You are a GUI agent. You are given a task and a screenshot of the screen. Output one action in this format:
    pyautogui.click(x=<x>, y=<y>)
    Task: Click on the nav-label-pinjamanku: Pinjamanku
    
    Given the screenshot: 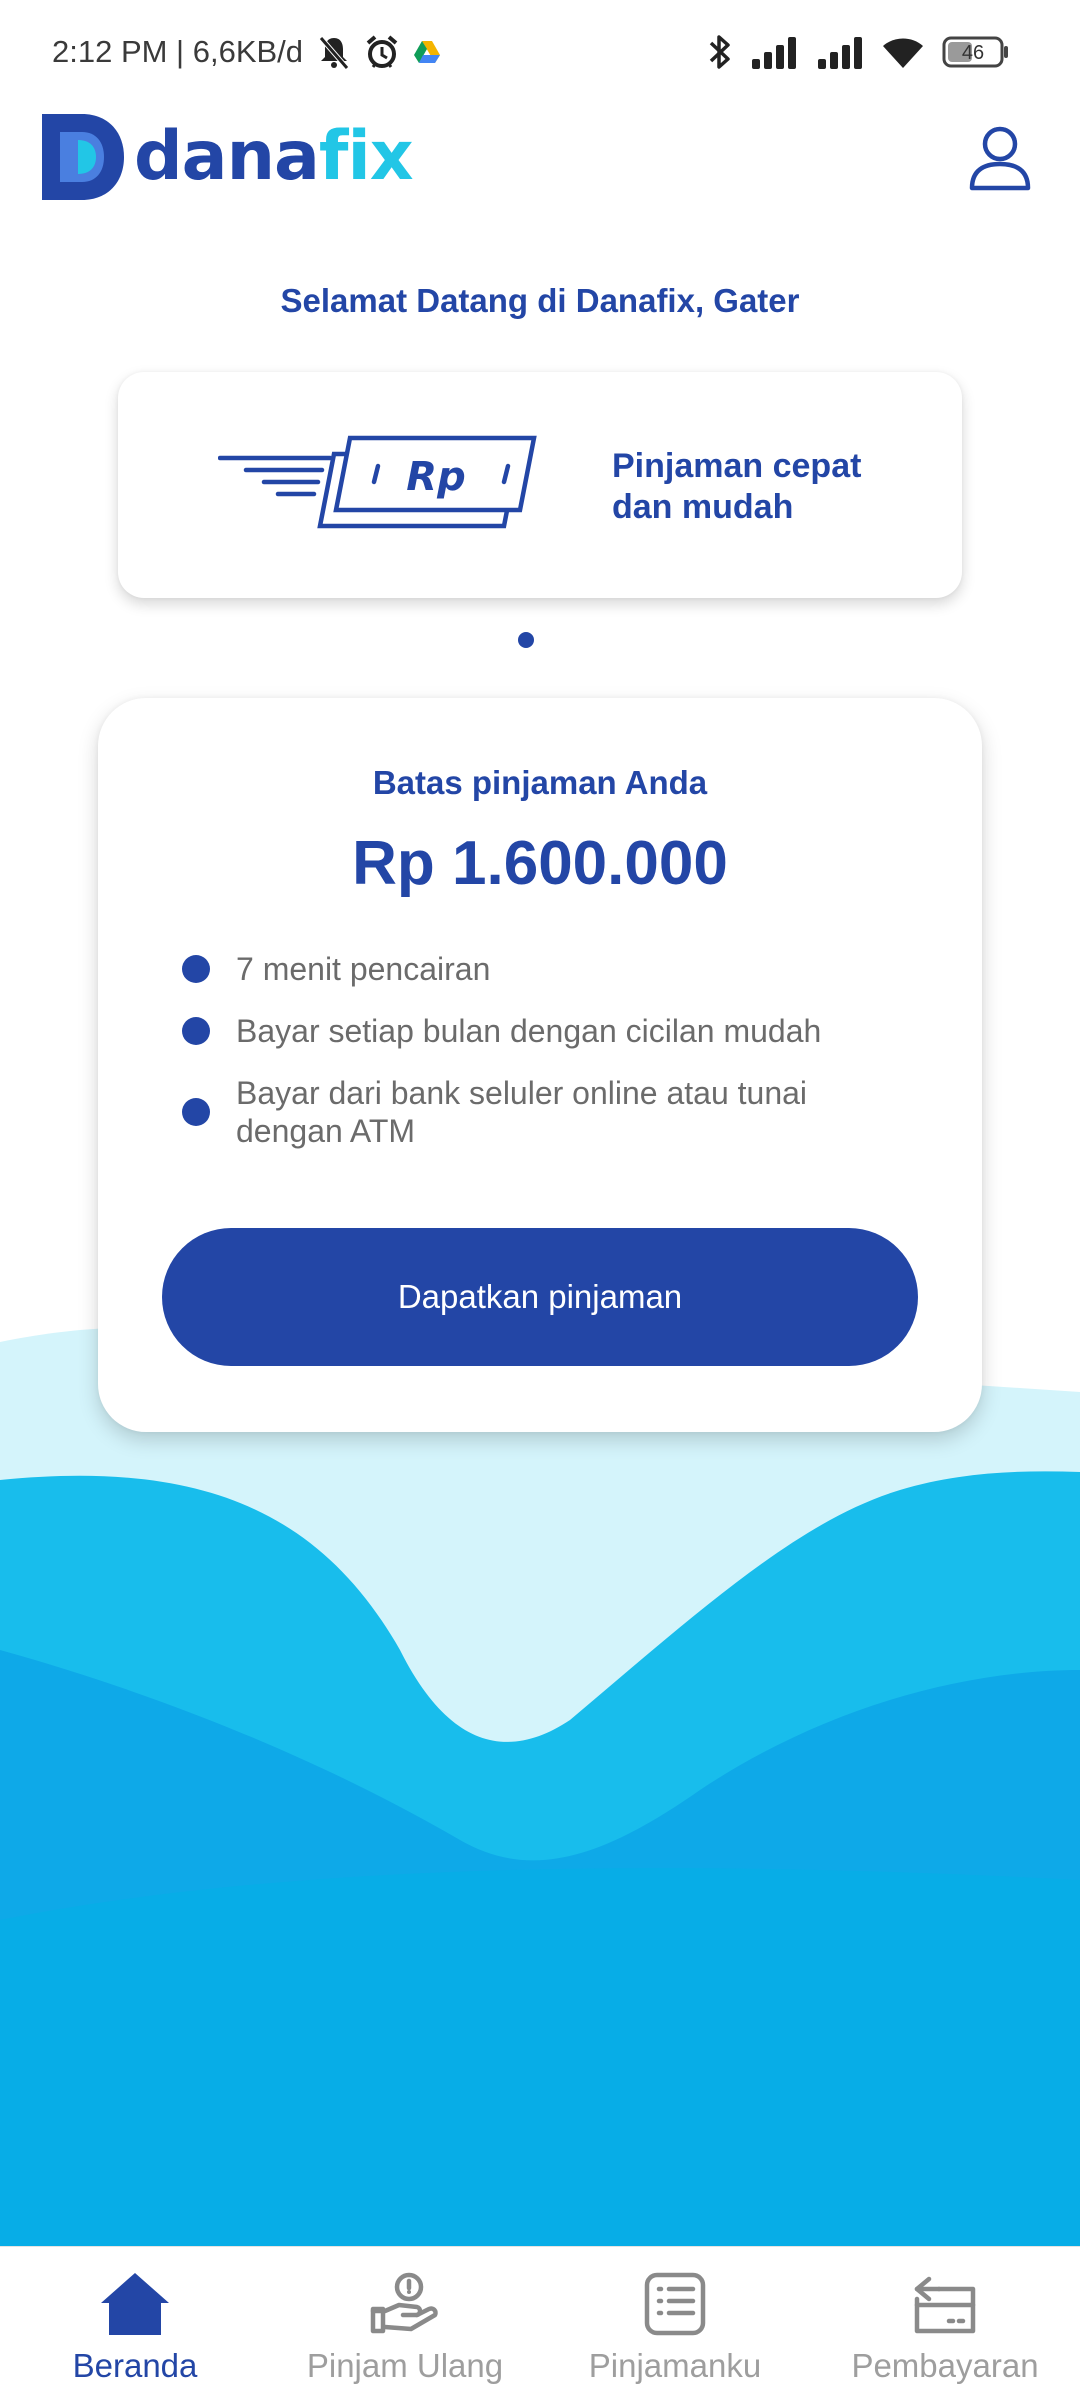 What is the action you would take?
    pyautogui.click(x=675, y=2365)
    